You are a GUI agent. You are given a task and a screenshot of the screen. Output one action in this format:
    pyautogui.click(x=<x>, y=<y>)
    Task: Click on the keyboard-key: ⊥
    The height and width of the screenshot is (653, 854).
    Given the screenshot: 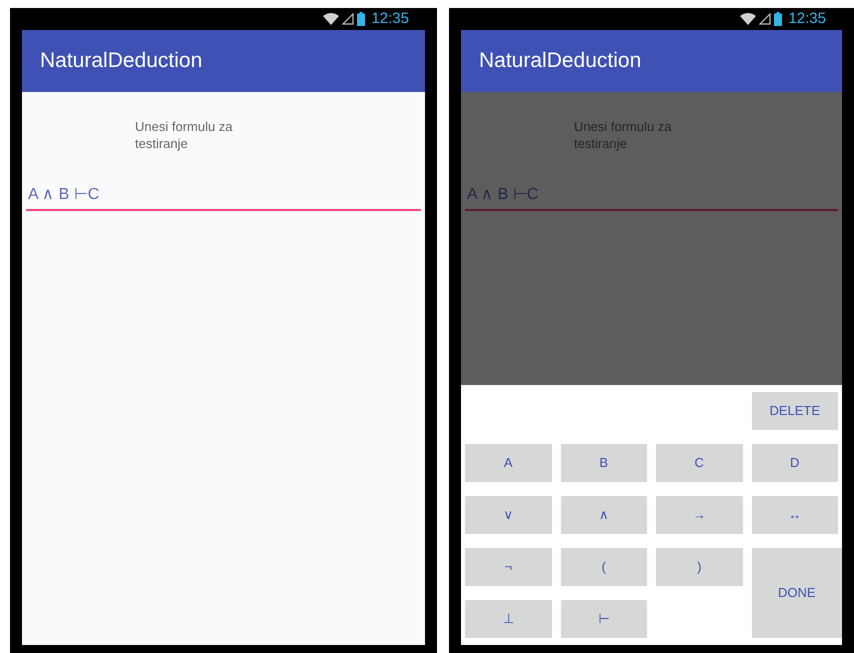 What is the action you would take?
    pyautogui.click(x=508, y=619)
    